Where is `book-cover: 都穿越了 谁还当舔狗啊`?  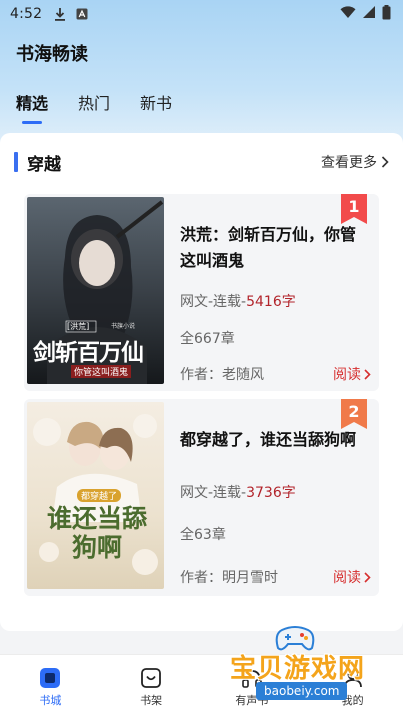 book-cover: 都穿越了 谁还当舔狗啊 is located at coordinates (95, 495).